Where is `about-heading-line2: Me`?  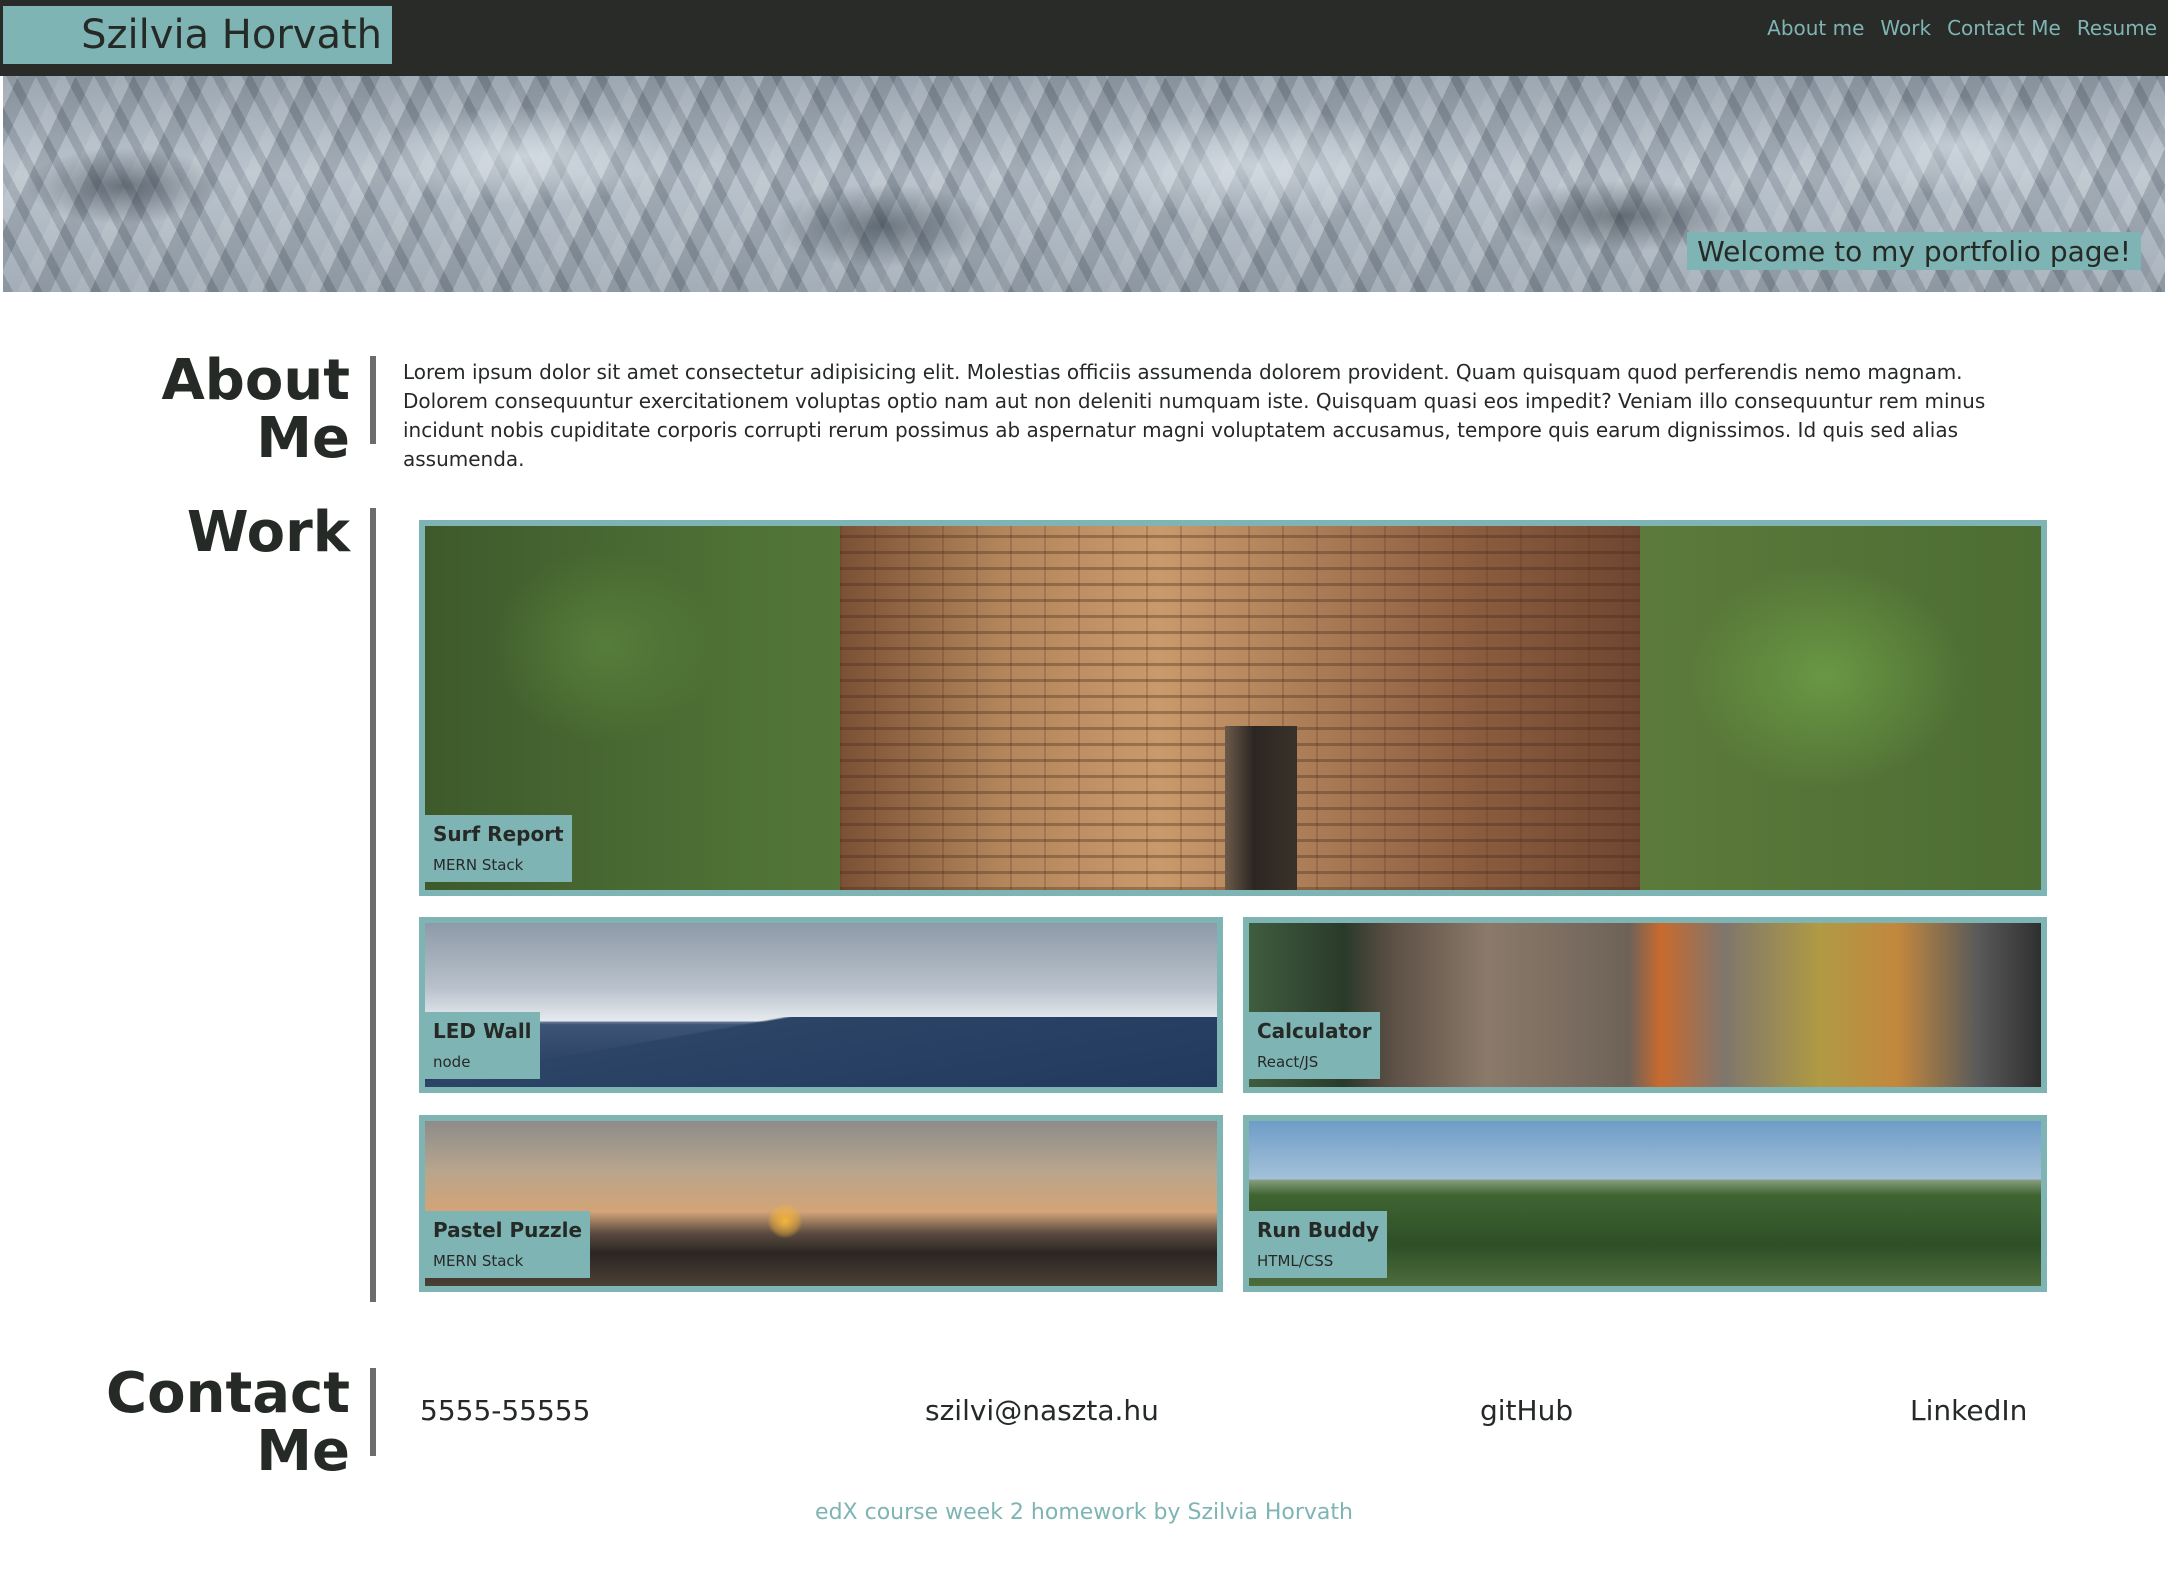
about-heading-line2: Me is located at coordinates (303, 438).